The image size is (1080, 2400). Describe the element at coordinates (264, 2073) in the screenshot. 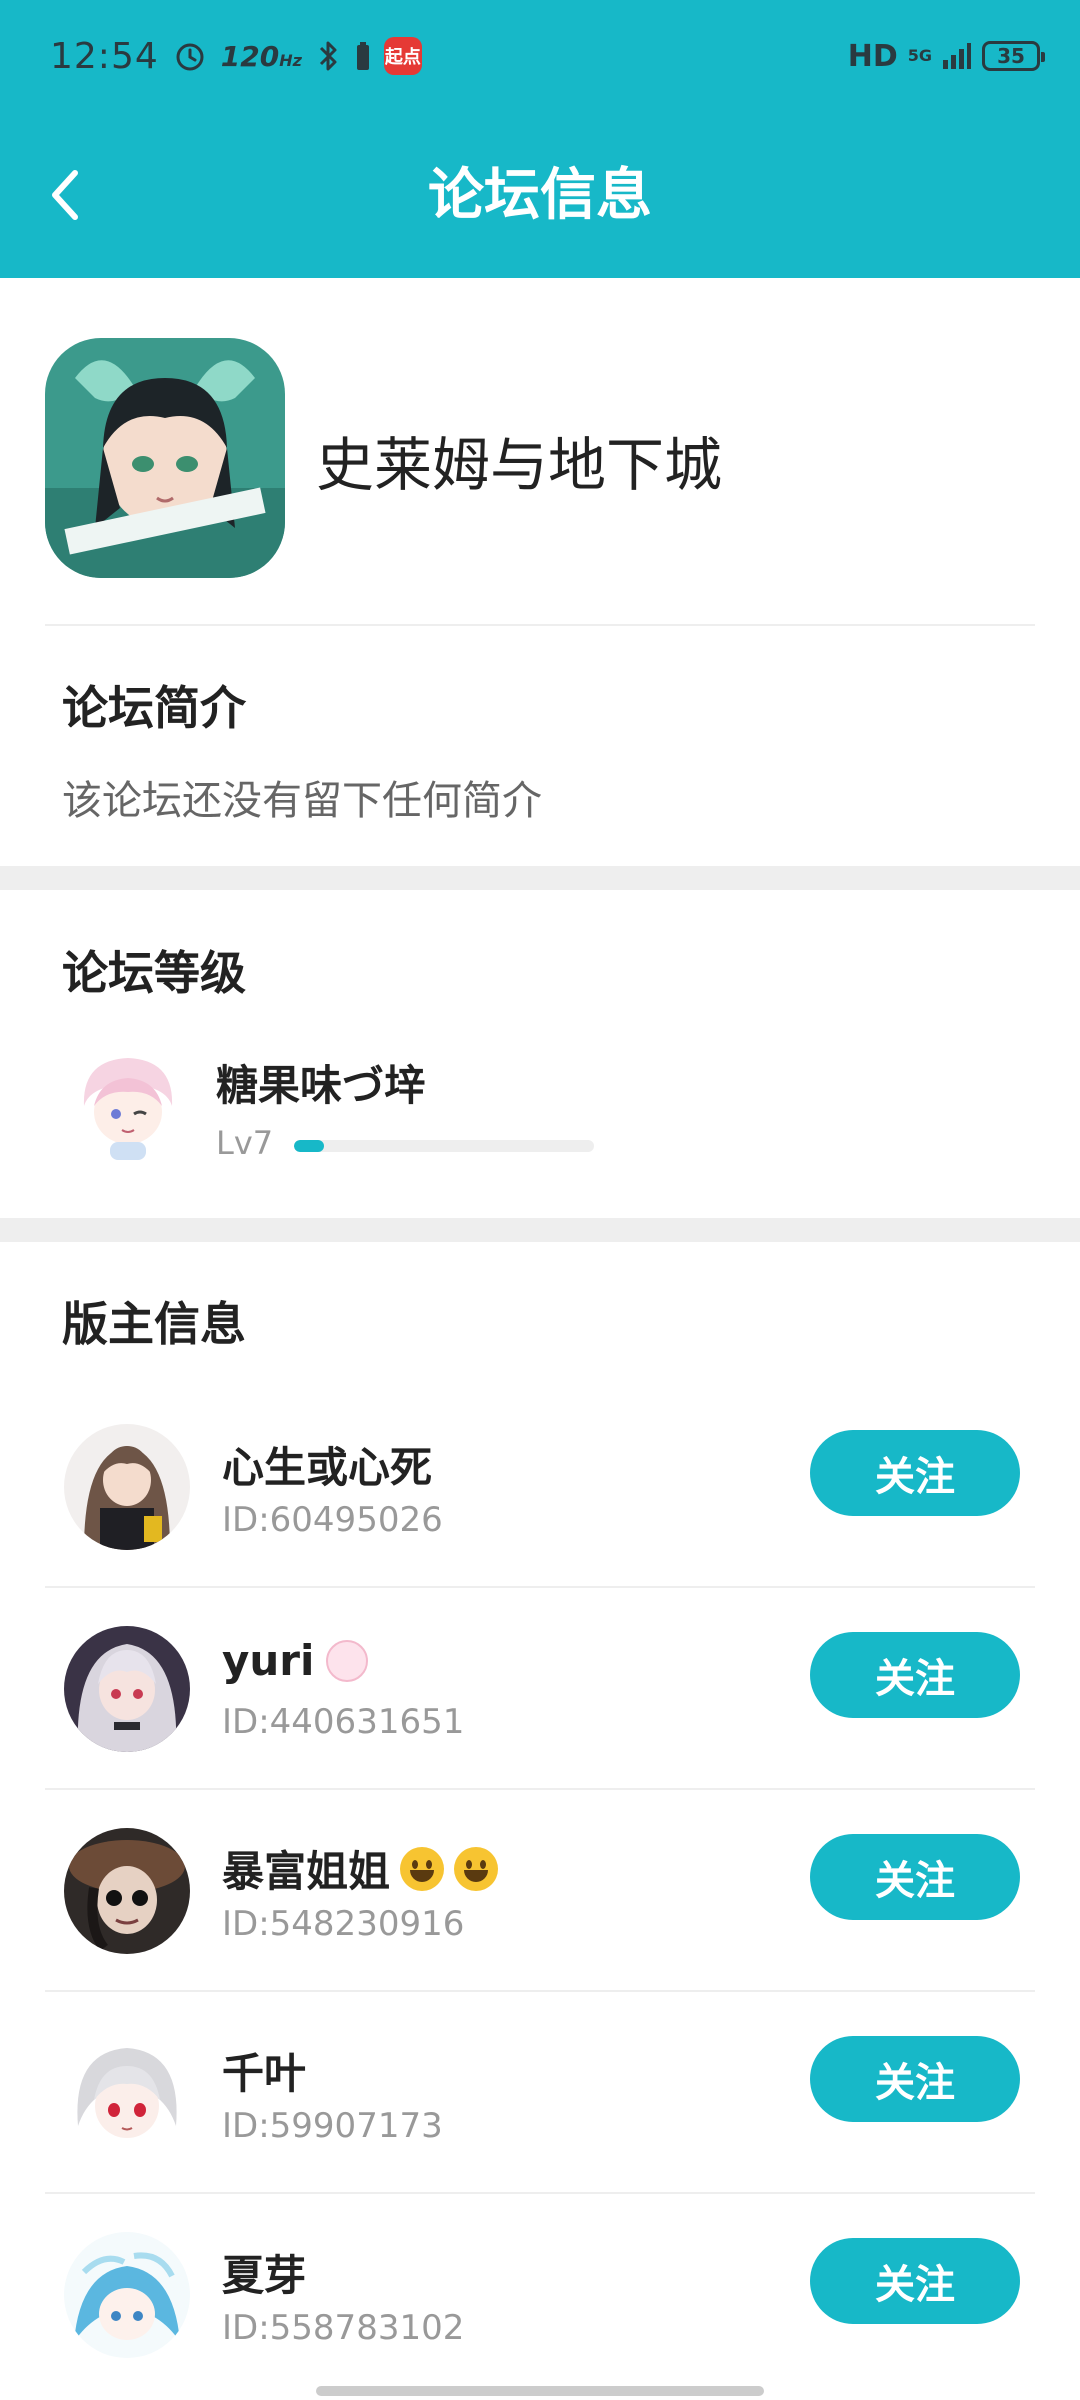

I see `moderator-name-text: 千叶` at that location.